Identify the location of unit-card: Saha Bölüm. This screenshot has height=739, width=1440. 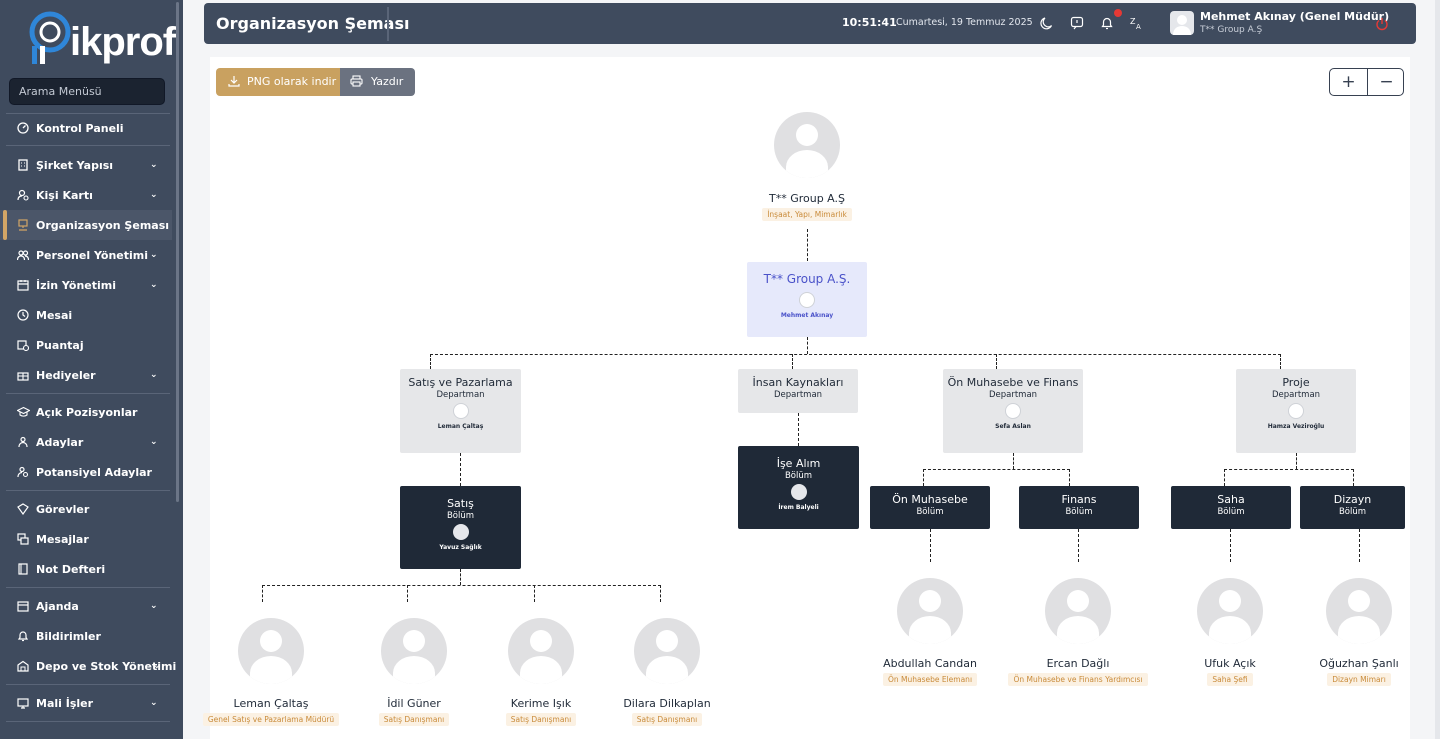
(1231, 507).